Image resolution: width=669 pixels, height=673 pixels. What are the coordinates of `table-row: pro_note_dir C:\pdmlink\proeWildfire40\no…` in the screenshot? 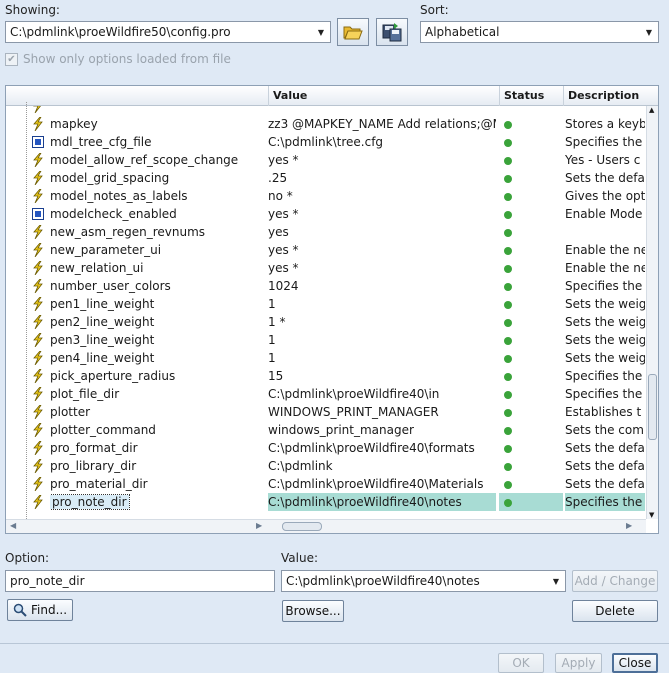 It's located at (326, 502).